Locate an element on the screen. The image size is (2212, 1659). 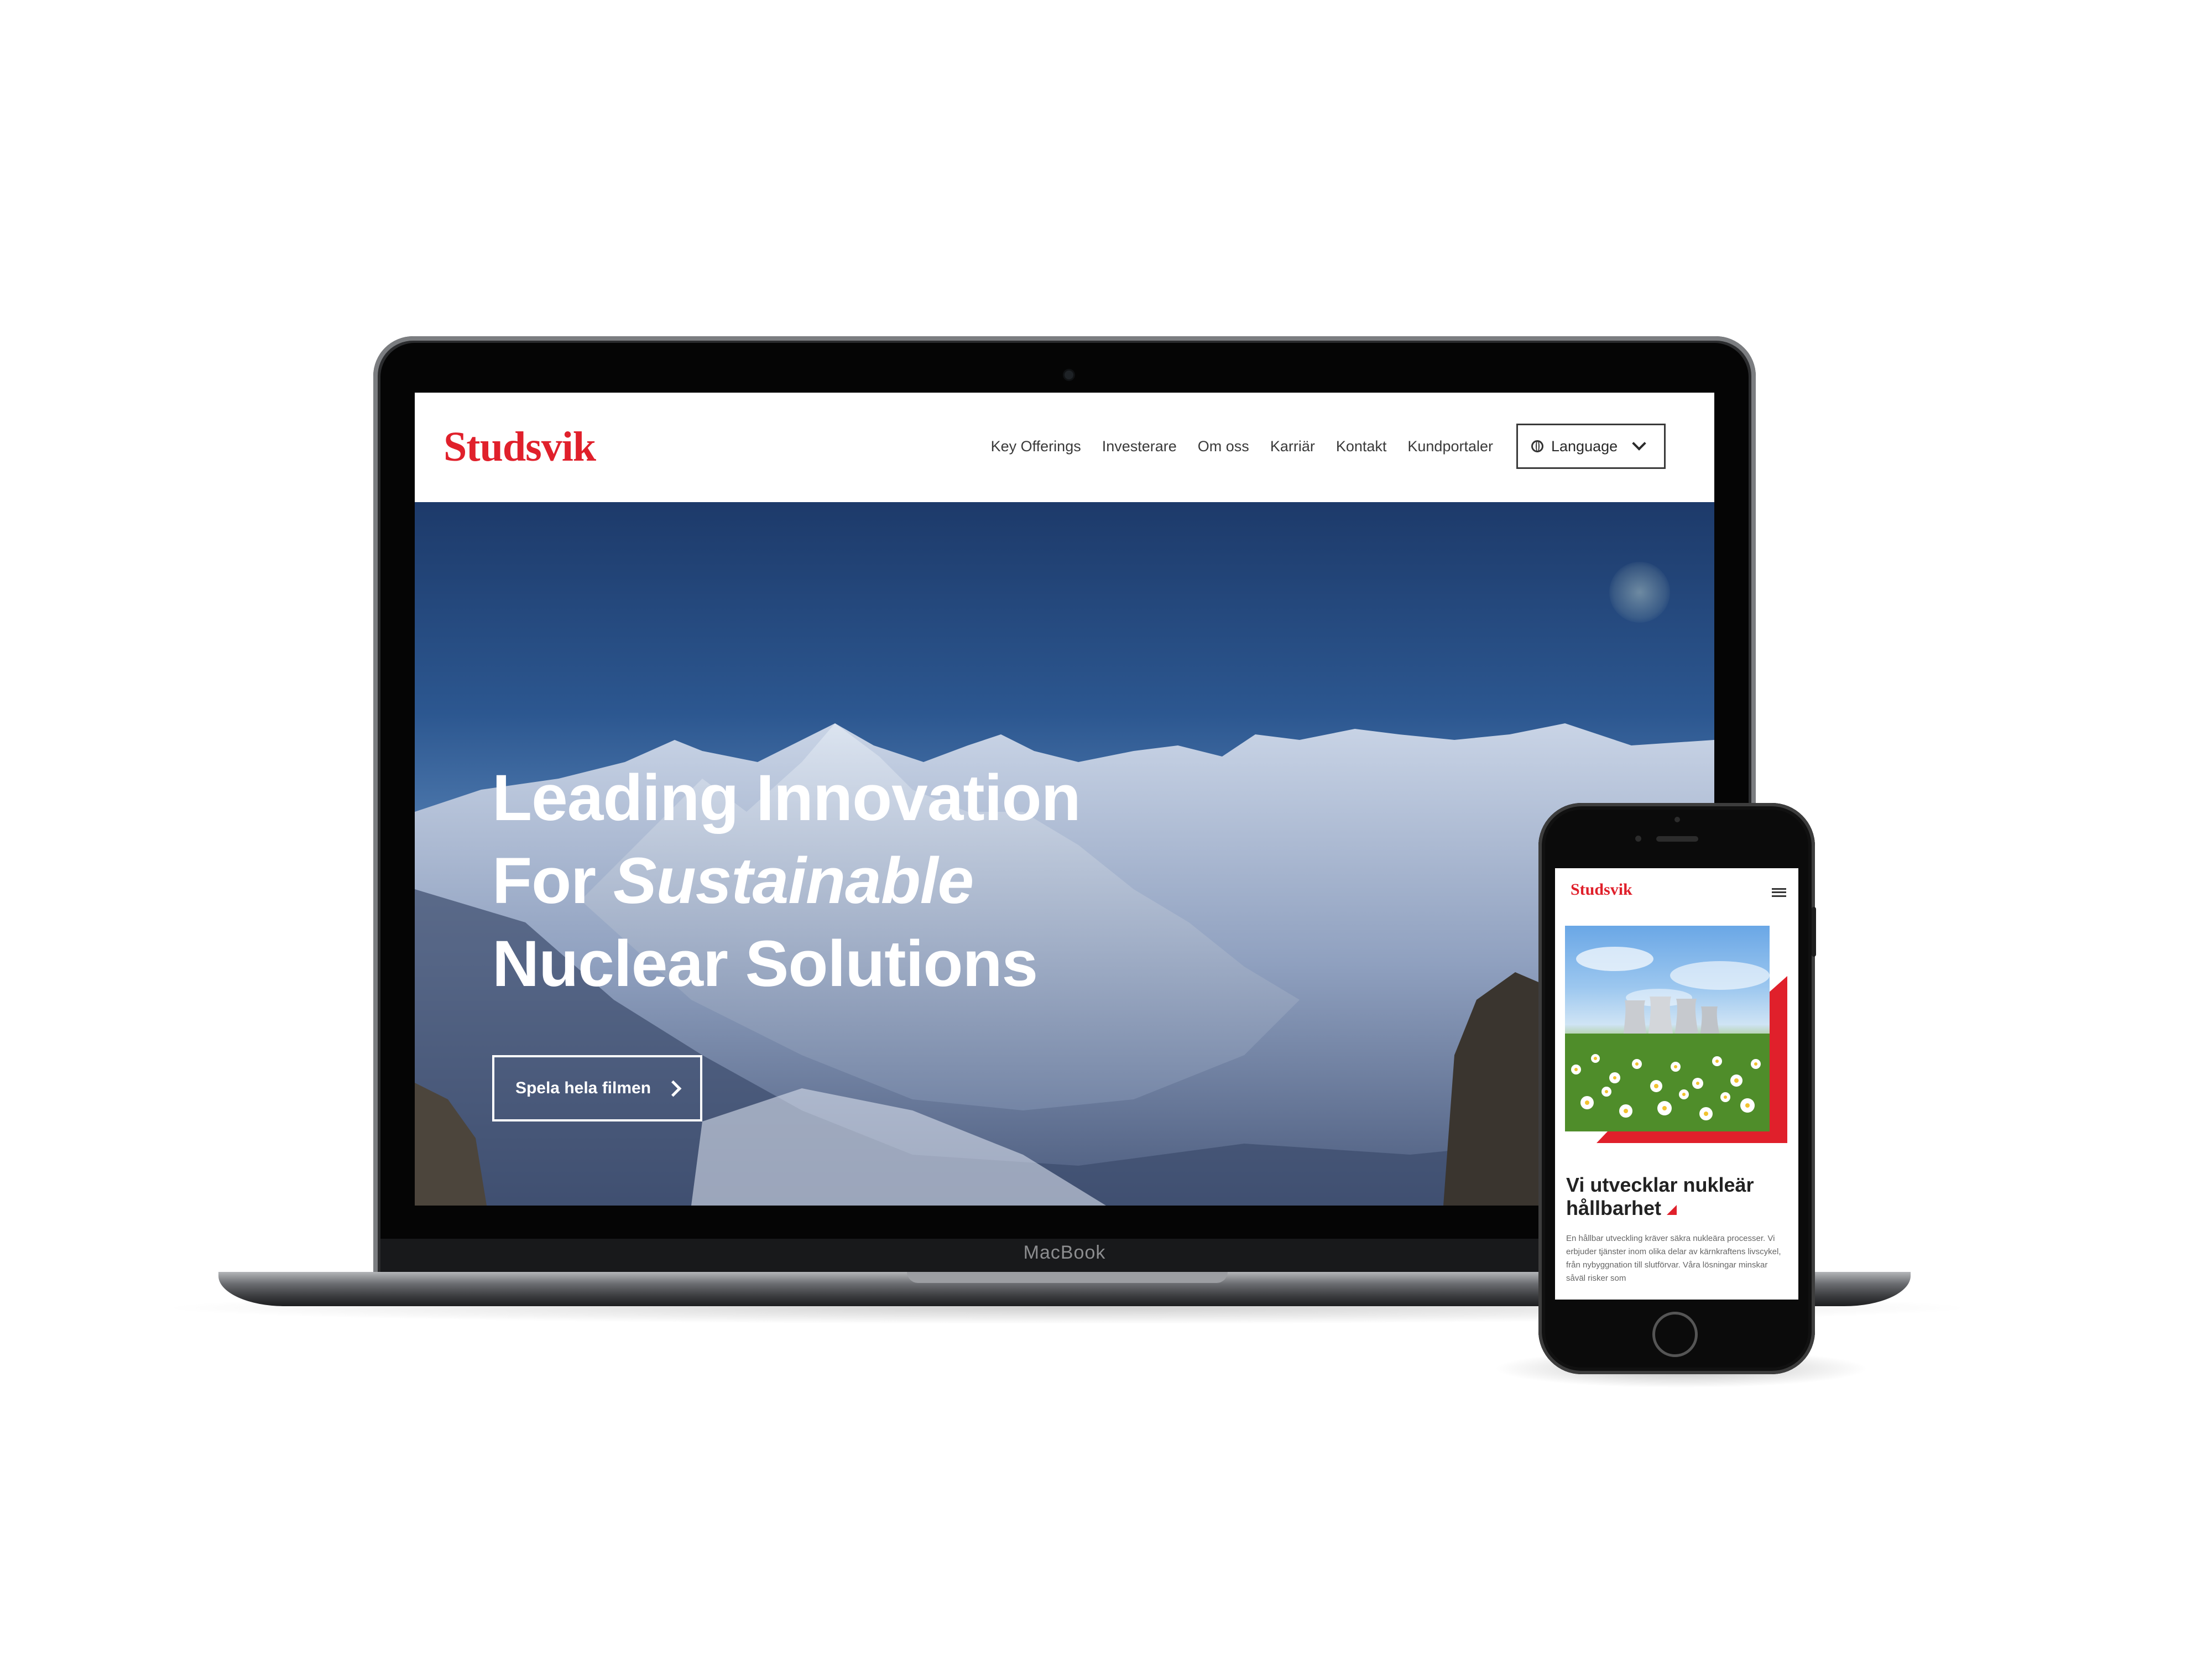
nav-item-karriar: Karriär is located at coordinates (1292, 447).